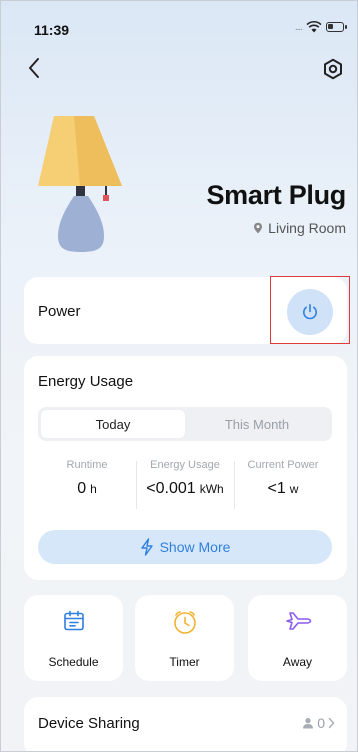  I want to click on away-label: Away, so click(297, 662).